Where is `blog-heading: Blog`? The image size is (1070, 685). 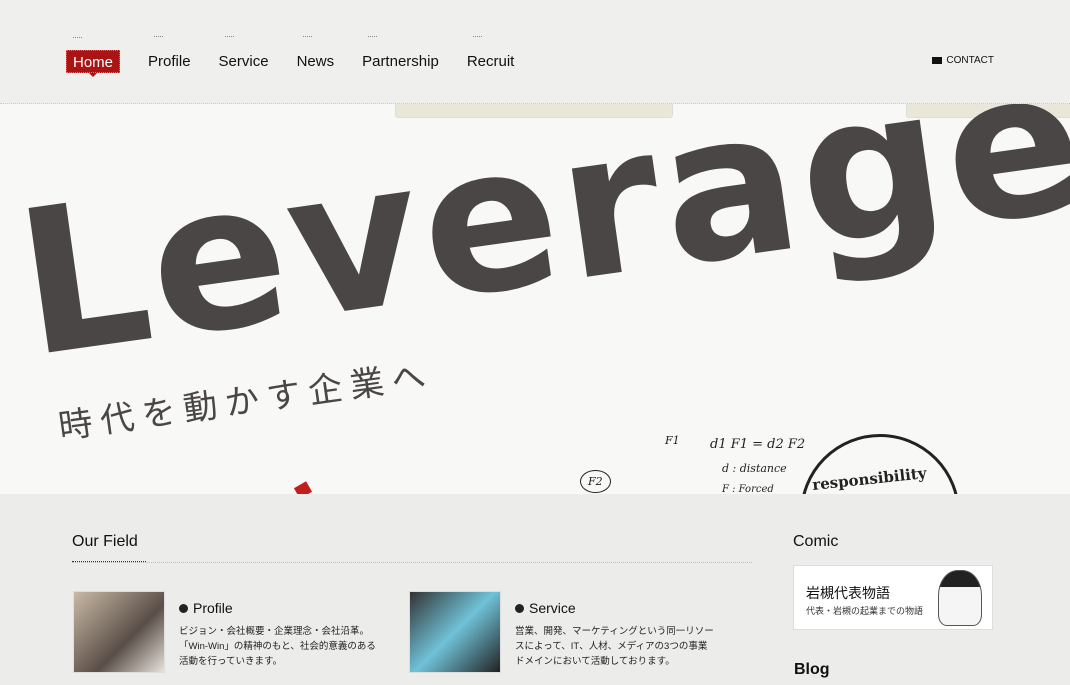 blog-heading: Blog is located at coordinates (812, 669).